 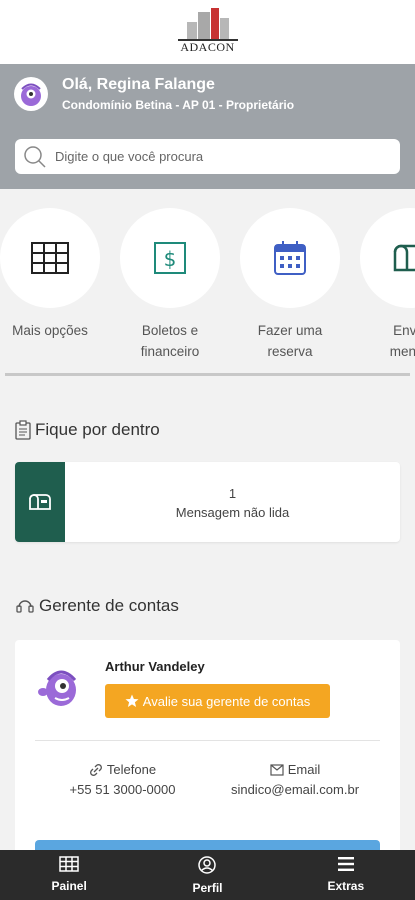 I want to click on rate-manager-button: Avalie sua gerente de contas, so click(x=217, y=701).